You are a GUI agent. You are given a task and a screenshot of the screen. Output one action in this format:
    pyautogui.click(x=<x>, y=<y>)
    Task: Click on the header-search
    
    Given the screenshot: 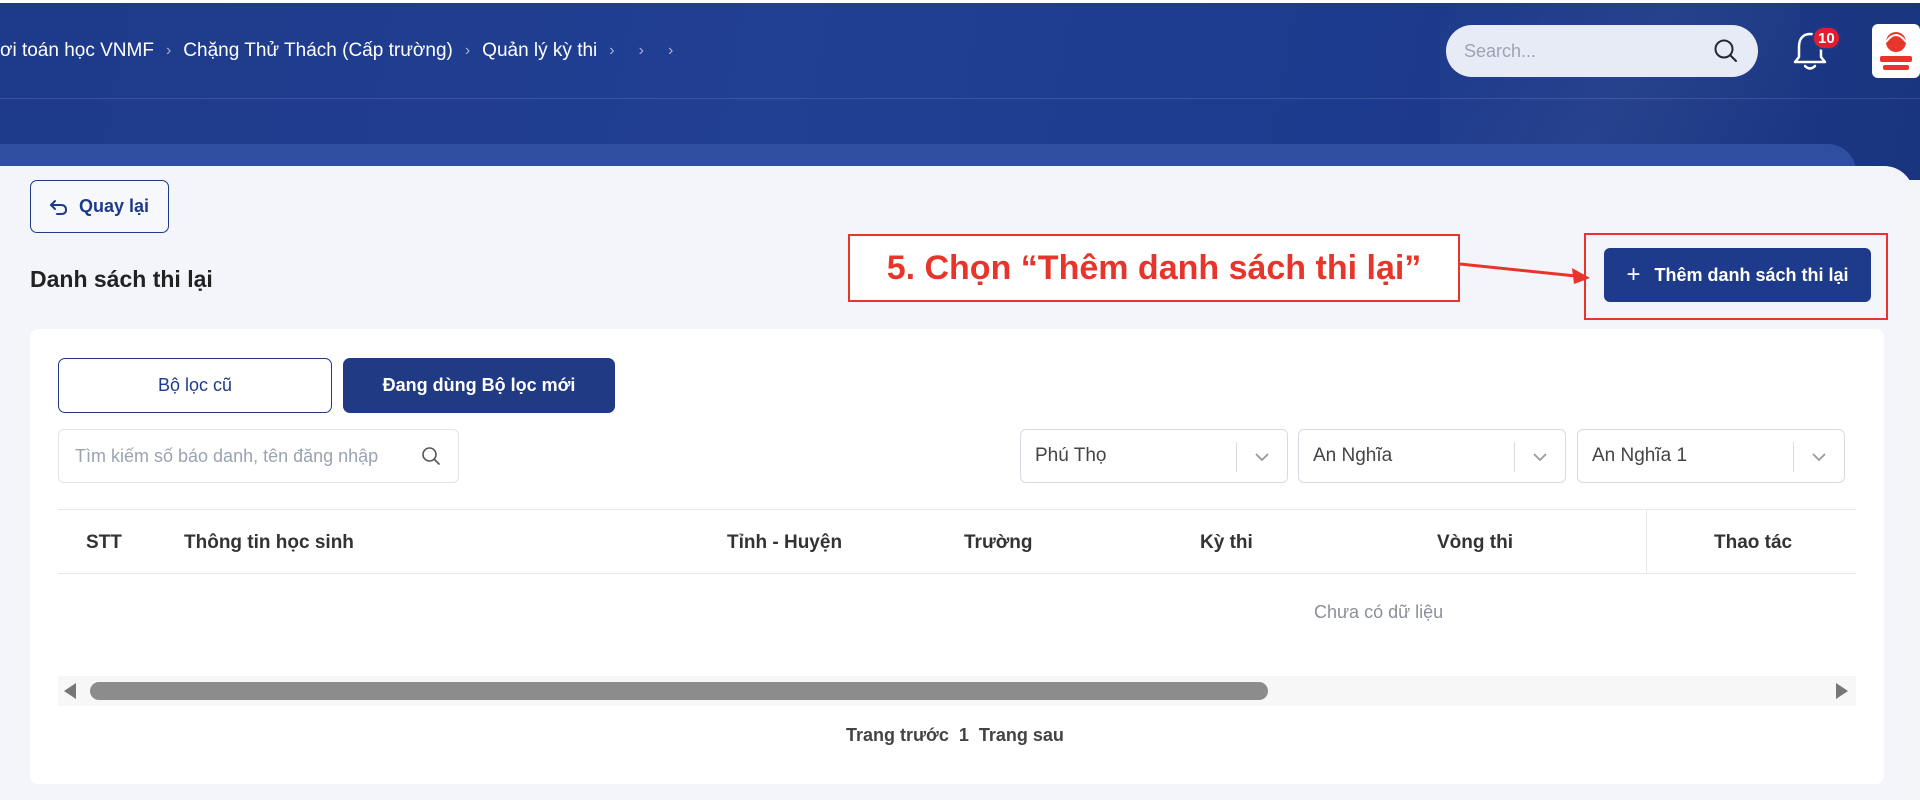 What is the action you would take?
    pyautogui.click(x=1602, y=51)
    